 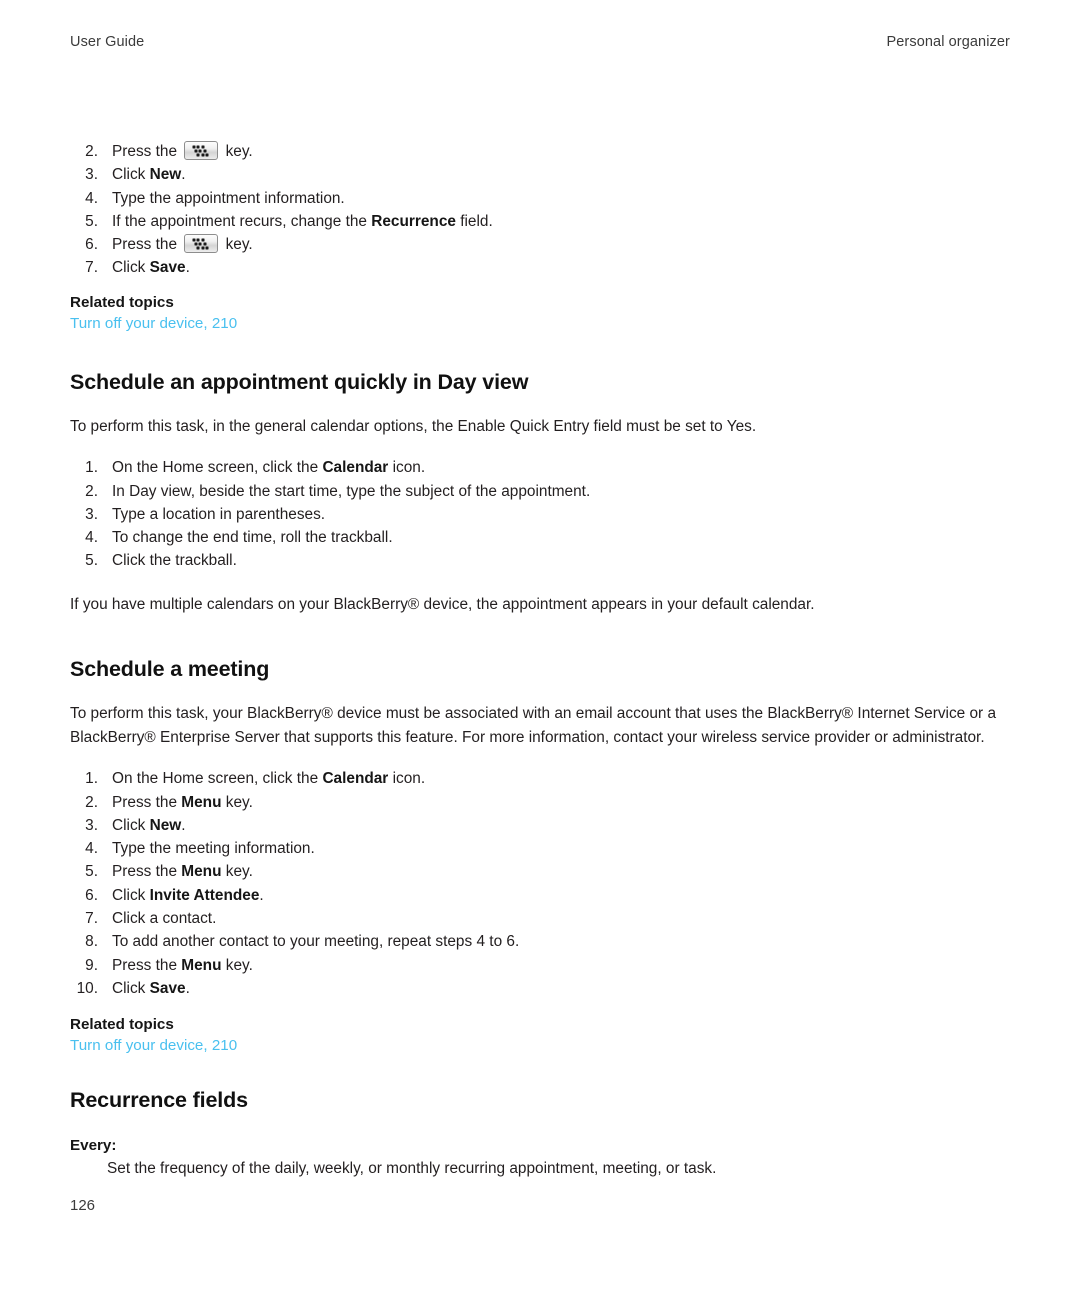 I want to click on list-item: 5. Press the Menu key., so click(x=540, y=871).